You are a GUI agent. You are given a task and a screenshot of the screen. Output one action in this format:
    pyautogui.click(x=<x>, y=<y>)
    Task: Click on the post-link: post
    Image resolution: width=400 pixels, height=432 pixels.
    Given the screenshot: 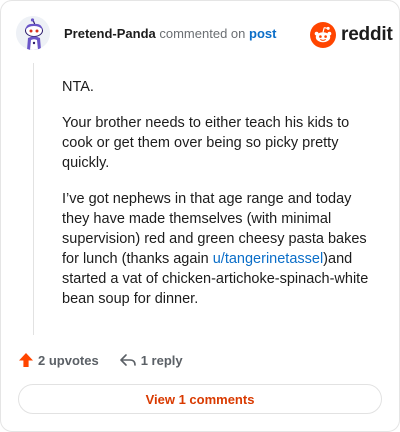 What is the action you would take?
    pyautogui.click(x=262, y=33)
    